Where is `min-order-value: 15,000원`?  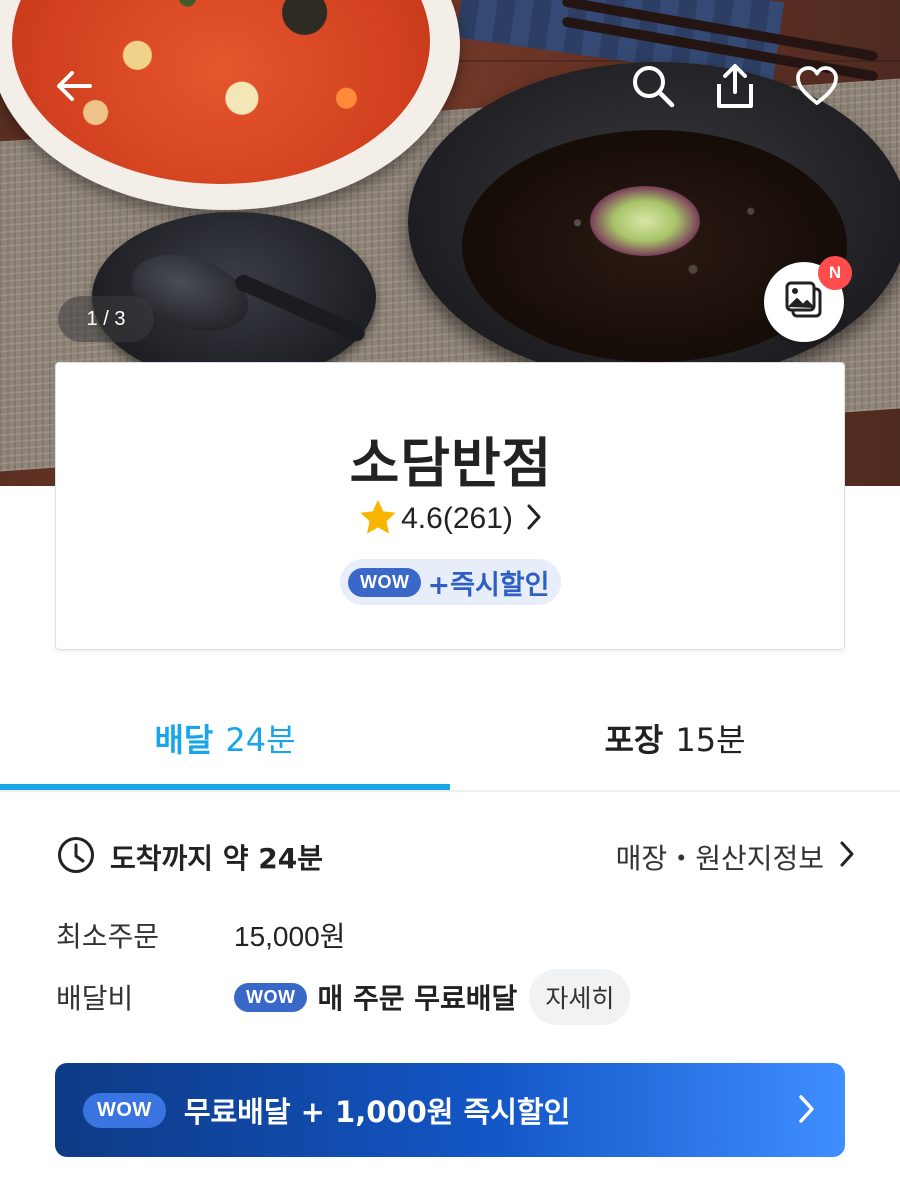 min-order-value: 15,000원 is located at coordinates (290, 936).